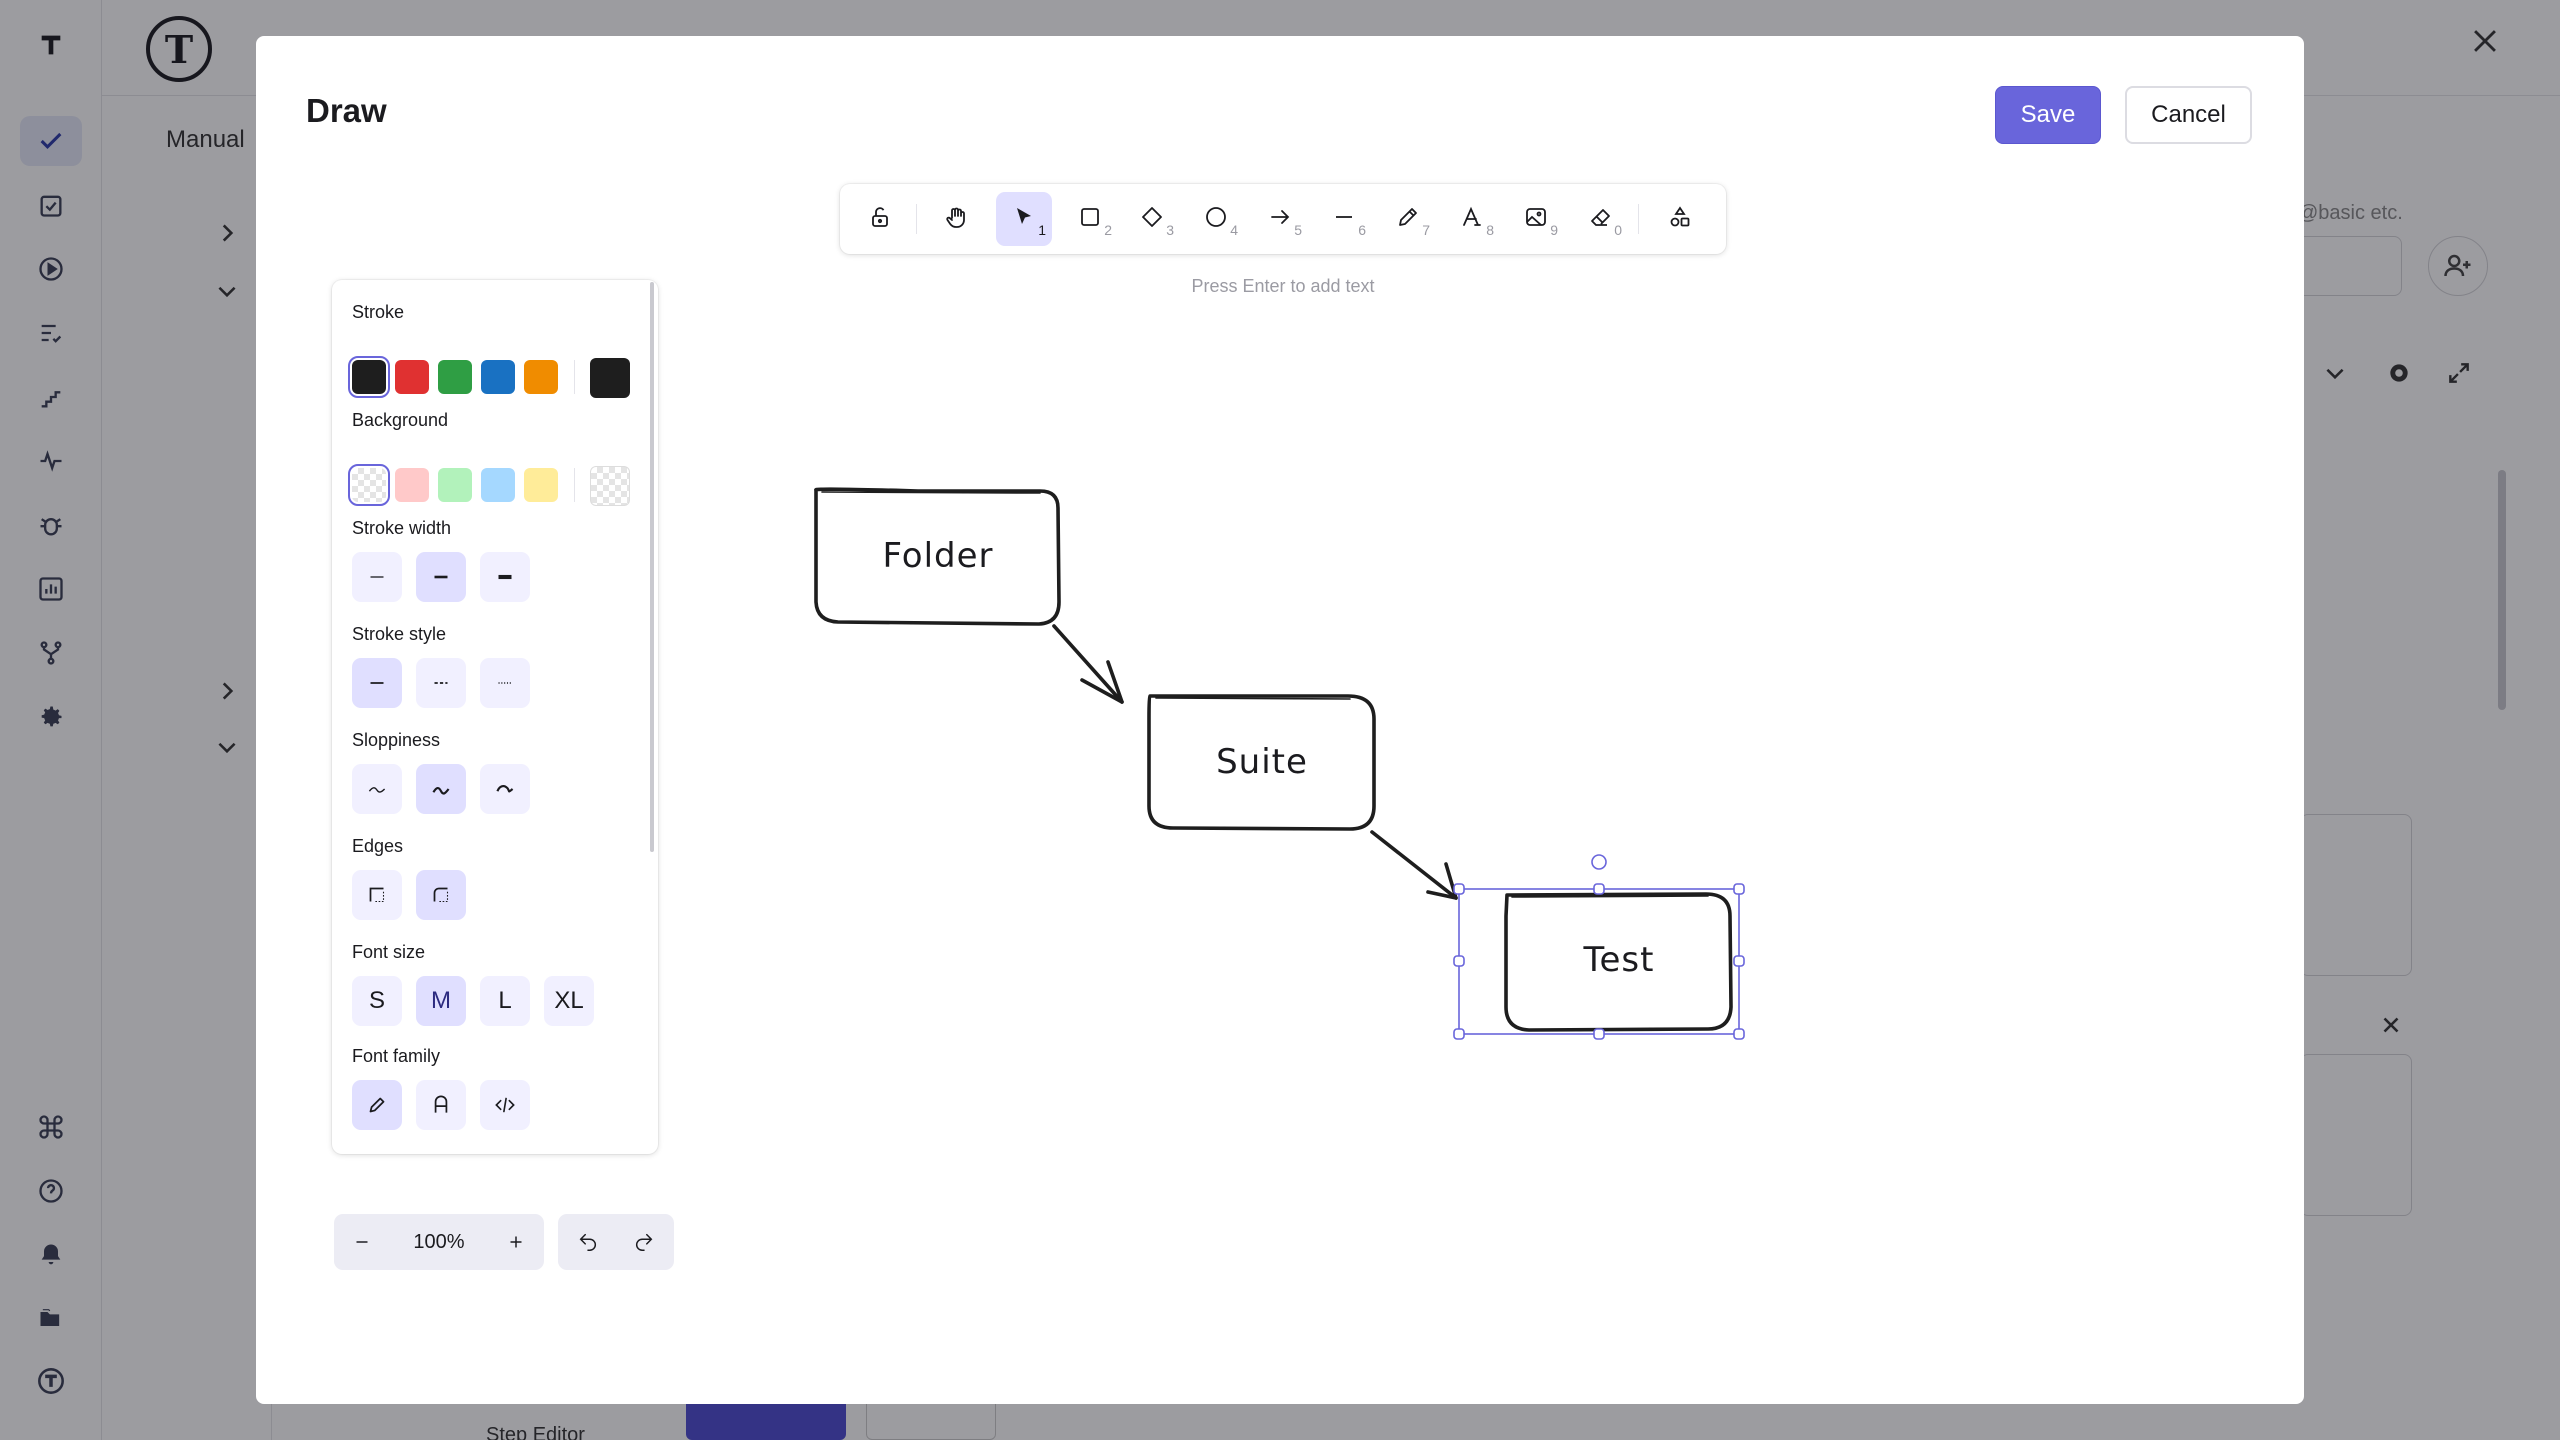  I want to click on letter-a-icon, so click(441, 1104).